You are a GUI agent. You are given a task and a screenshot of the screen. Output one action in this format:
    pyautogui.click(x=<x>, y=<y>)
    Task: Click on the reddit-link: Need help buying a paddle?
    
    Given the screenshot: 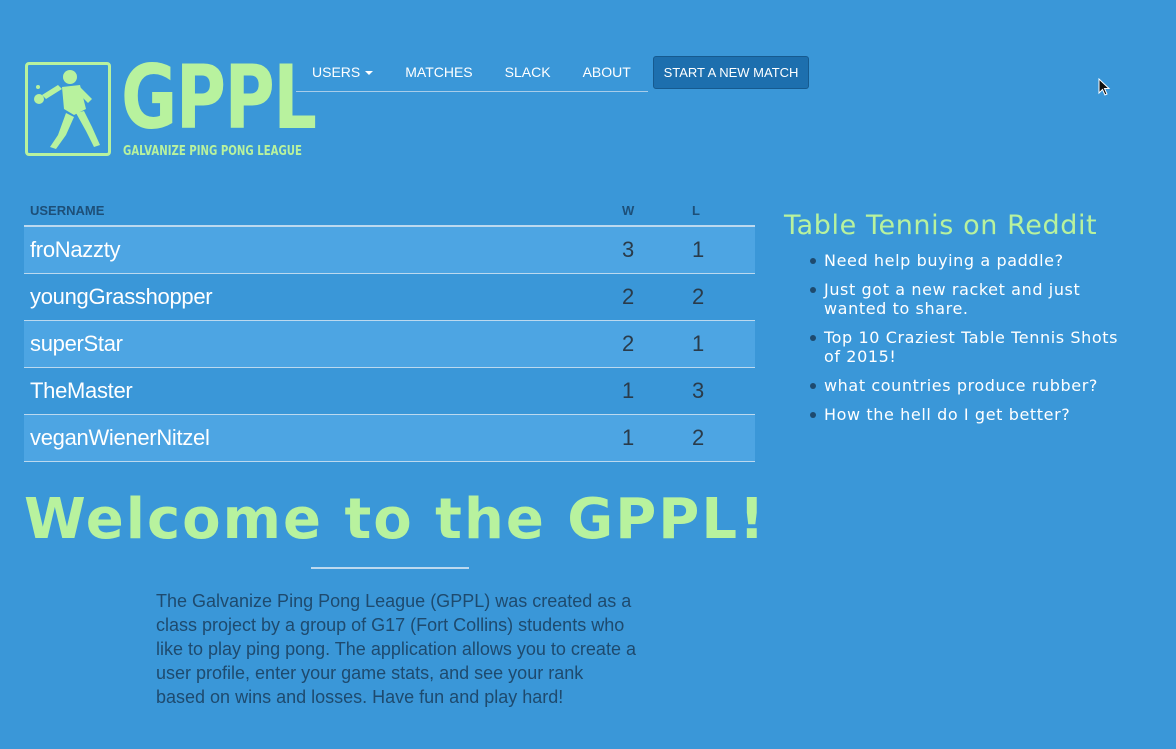 What is the action you would take?
    pyautogui.click(x=967, y=260)
    